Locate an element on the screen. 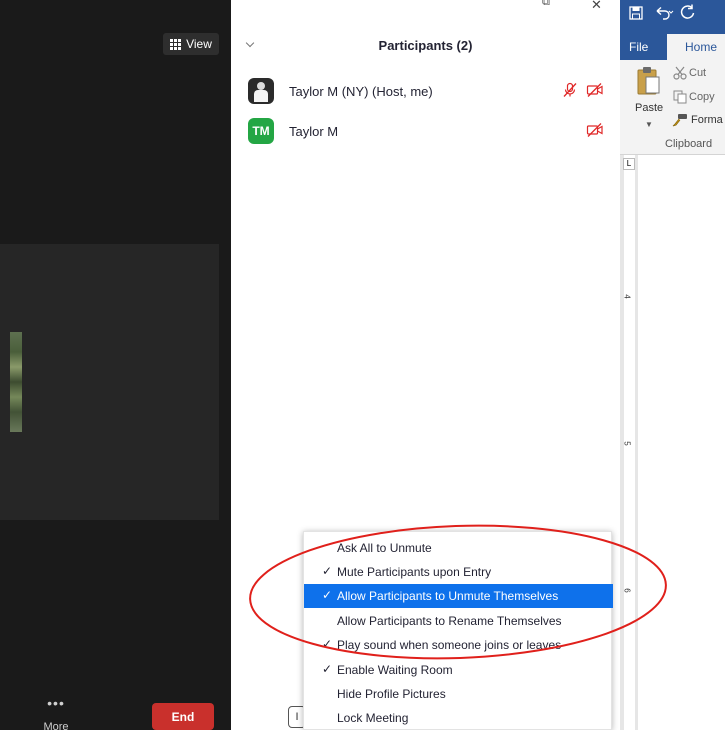 The image size is (725, 730). copy-label: Copy is located at coordinates (702, 97).